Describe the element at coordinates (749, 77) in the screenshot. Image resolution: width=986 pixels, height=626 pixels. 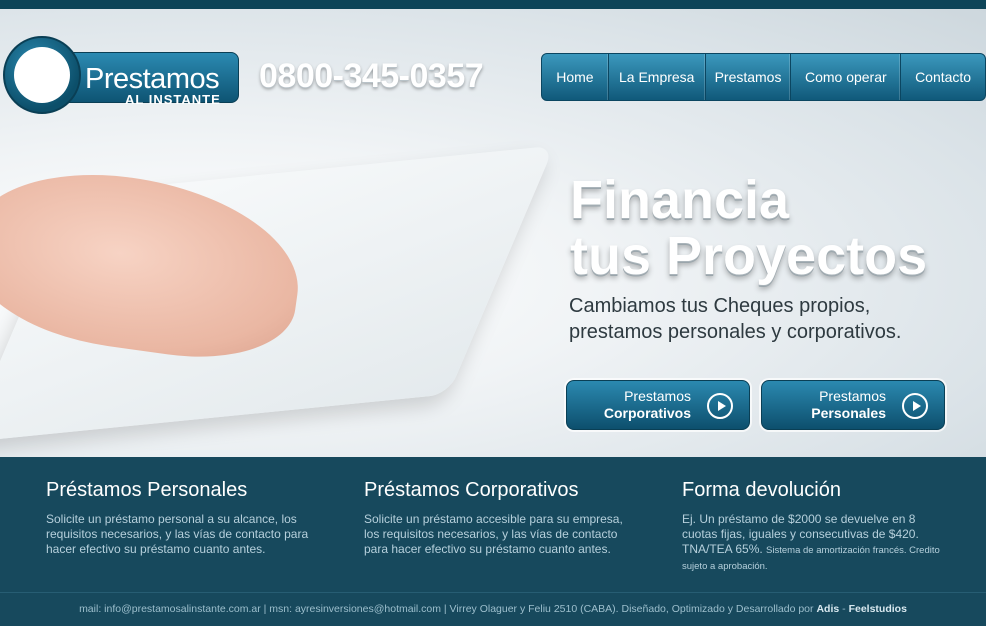
I see `nav-prestamos: Prestamos` at that location.